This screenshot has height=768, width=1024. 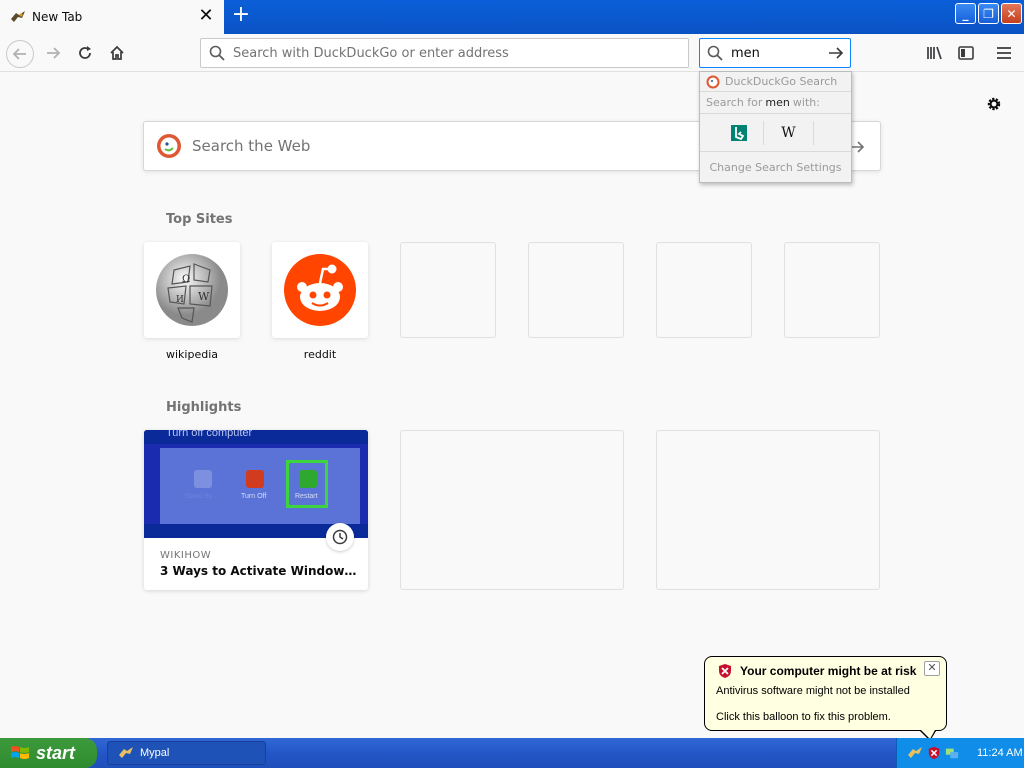 What do you see at coordinates (806, 102) in the screenshot?
I see `popup-search-for-suffix: with:` at bounding box center [806, 102].